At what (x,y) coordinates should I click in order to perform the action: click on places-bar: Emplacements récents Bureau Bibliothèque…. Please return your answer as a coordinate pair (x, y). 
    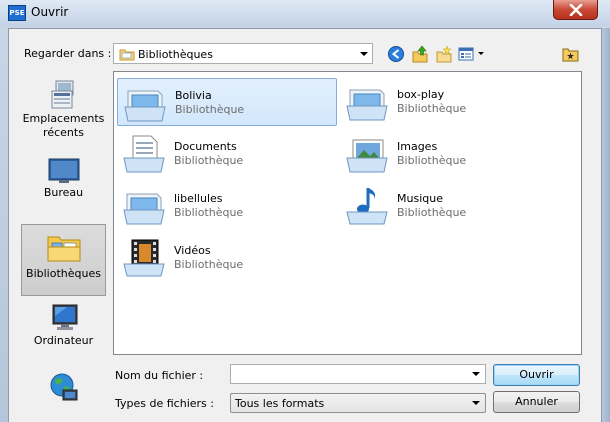
    Looking at the image, I should click on (63, 247).